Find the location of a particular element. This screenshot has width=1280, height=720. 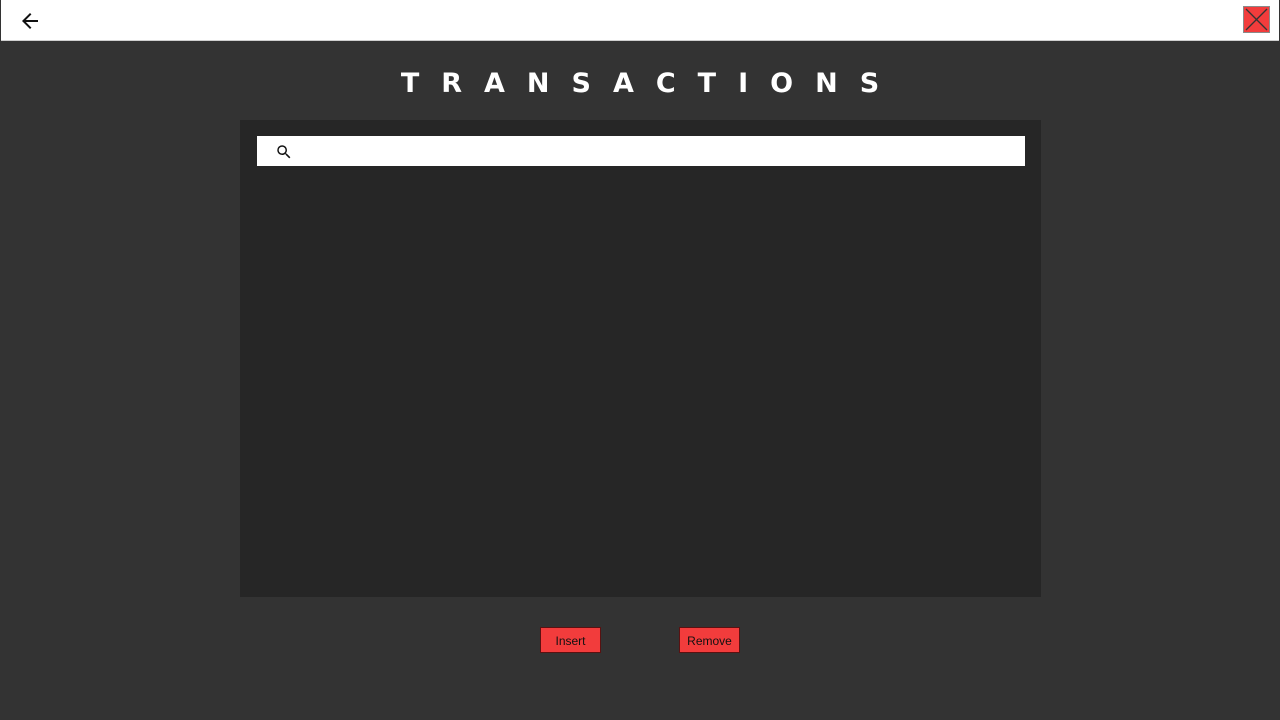

remove-button: Remove is located at coordinates (709, 640).